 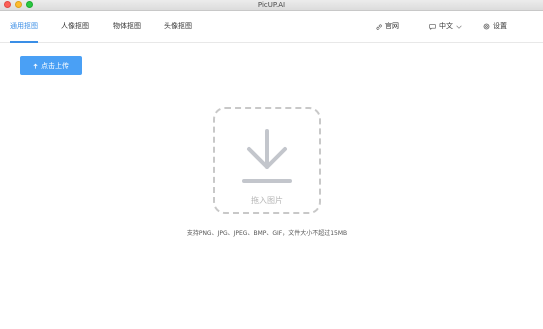 What do you see at coordinates (267, 200) in the screenshot?
I see `drop-zone-label: 拖入图片` at bounding box center [267, 200].